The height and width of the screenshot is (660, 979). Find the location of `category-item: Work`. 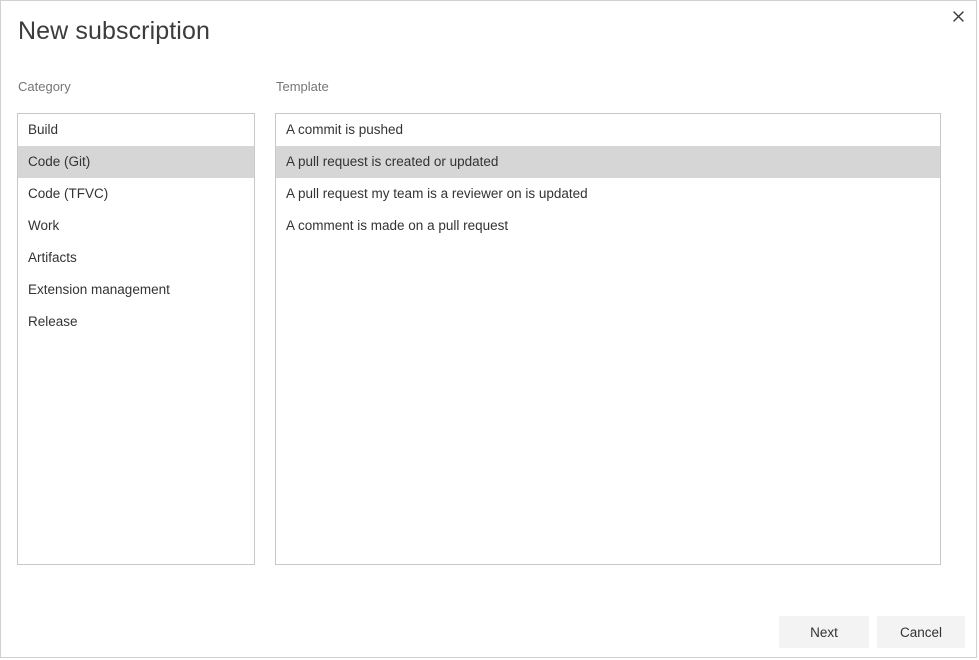

category-item: Work is located at coordinates (136, 226).